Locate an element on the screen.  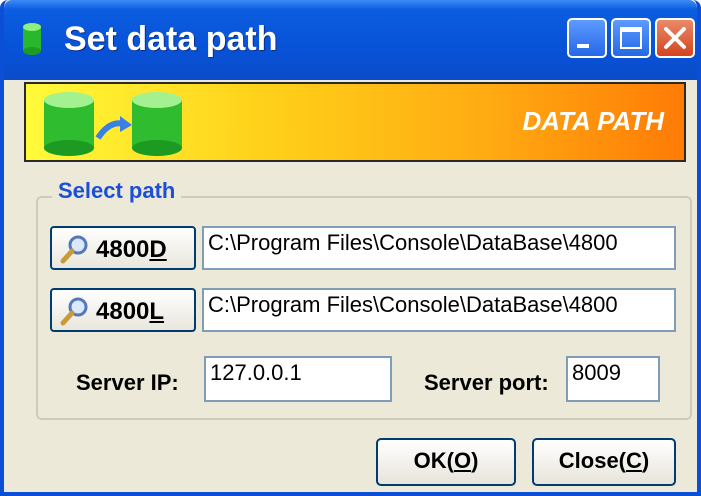
maximize-button is located at coordinates (631, 38).